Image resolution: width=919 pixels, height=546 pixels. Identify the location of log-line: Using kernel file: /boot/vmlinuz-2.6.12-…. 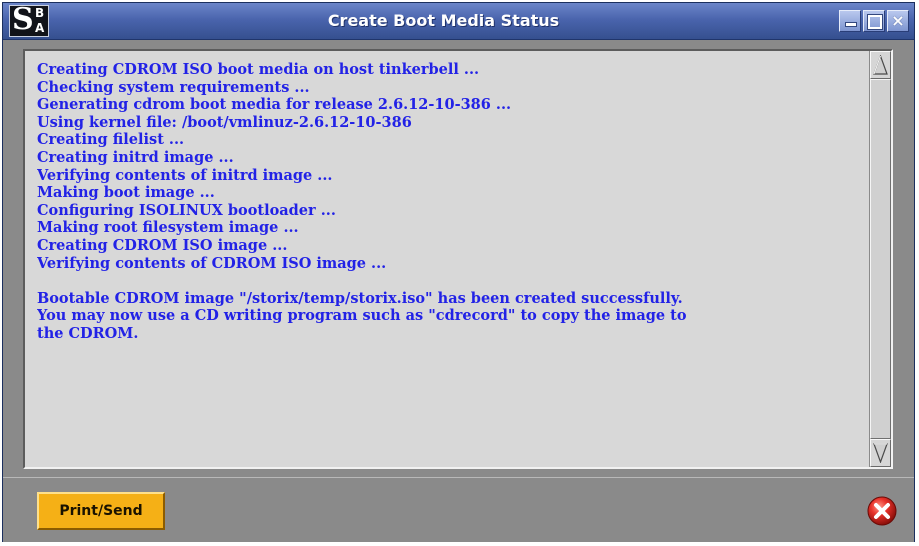
(224, 122).